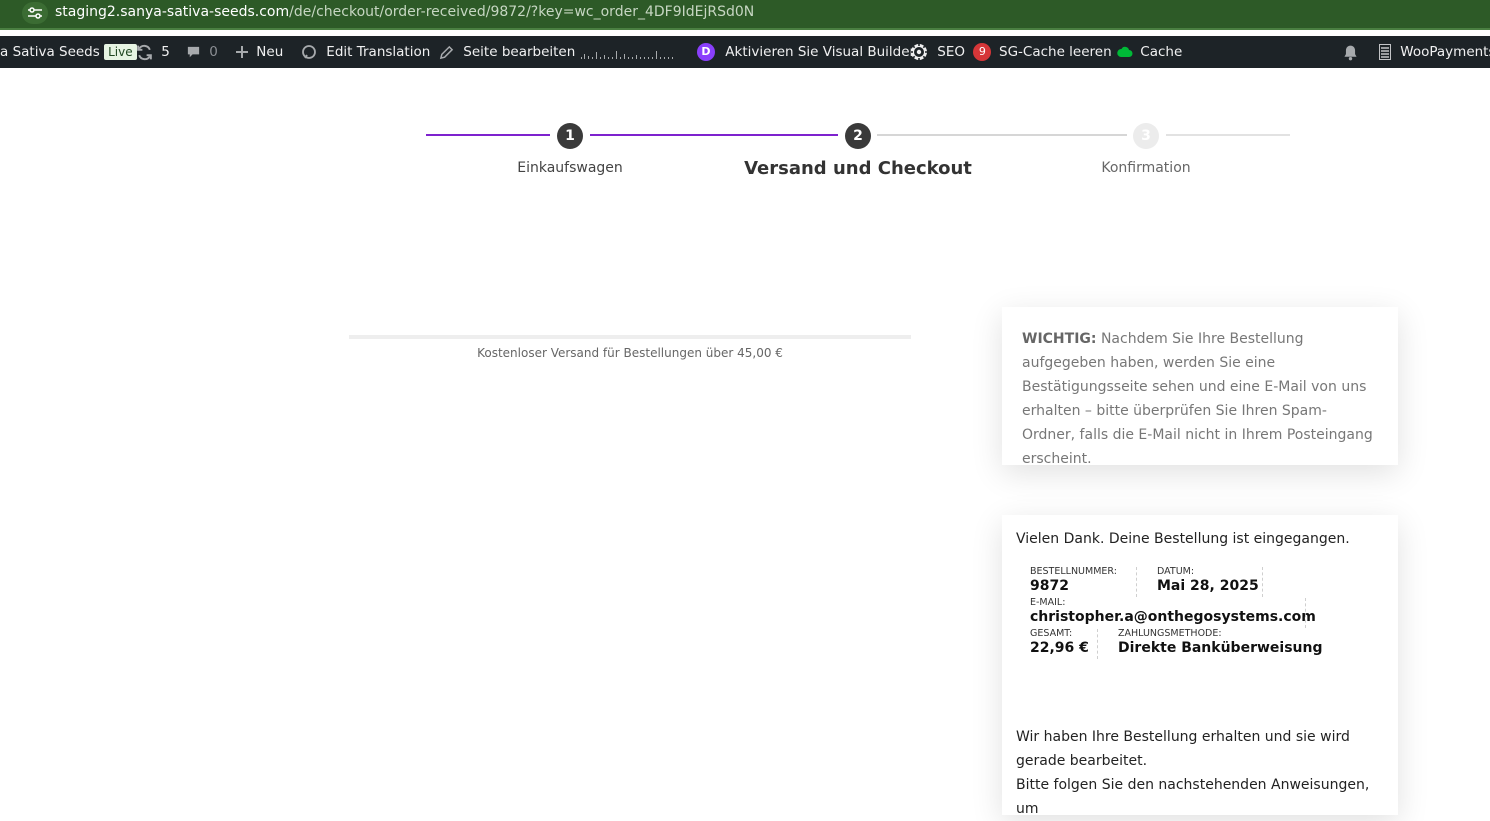 This screenshot has height=821, width=1490. Describe the element at coordinates (706, 52) in the screenshot. I see `divi-icon: D` at that location.